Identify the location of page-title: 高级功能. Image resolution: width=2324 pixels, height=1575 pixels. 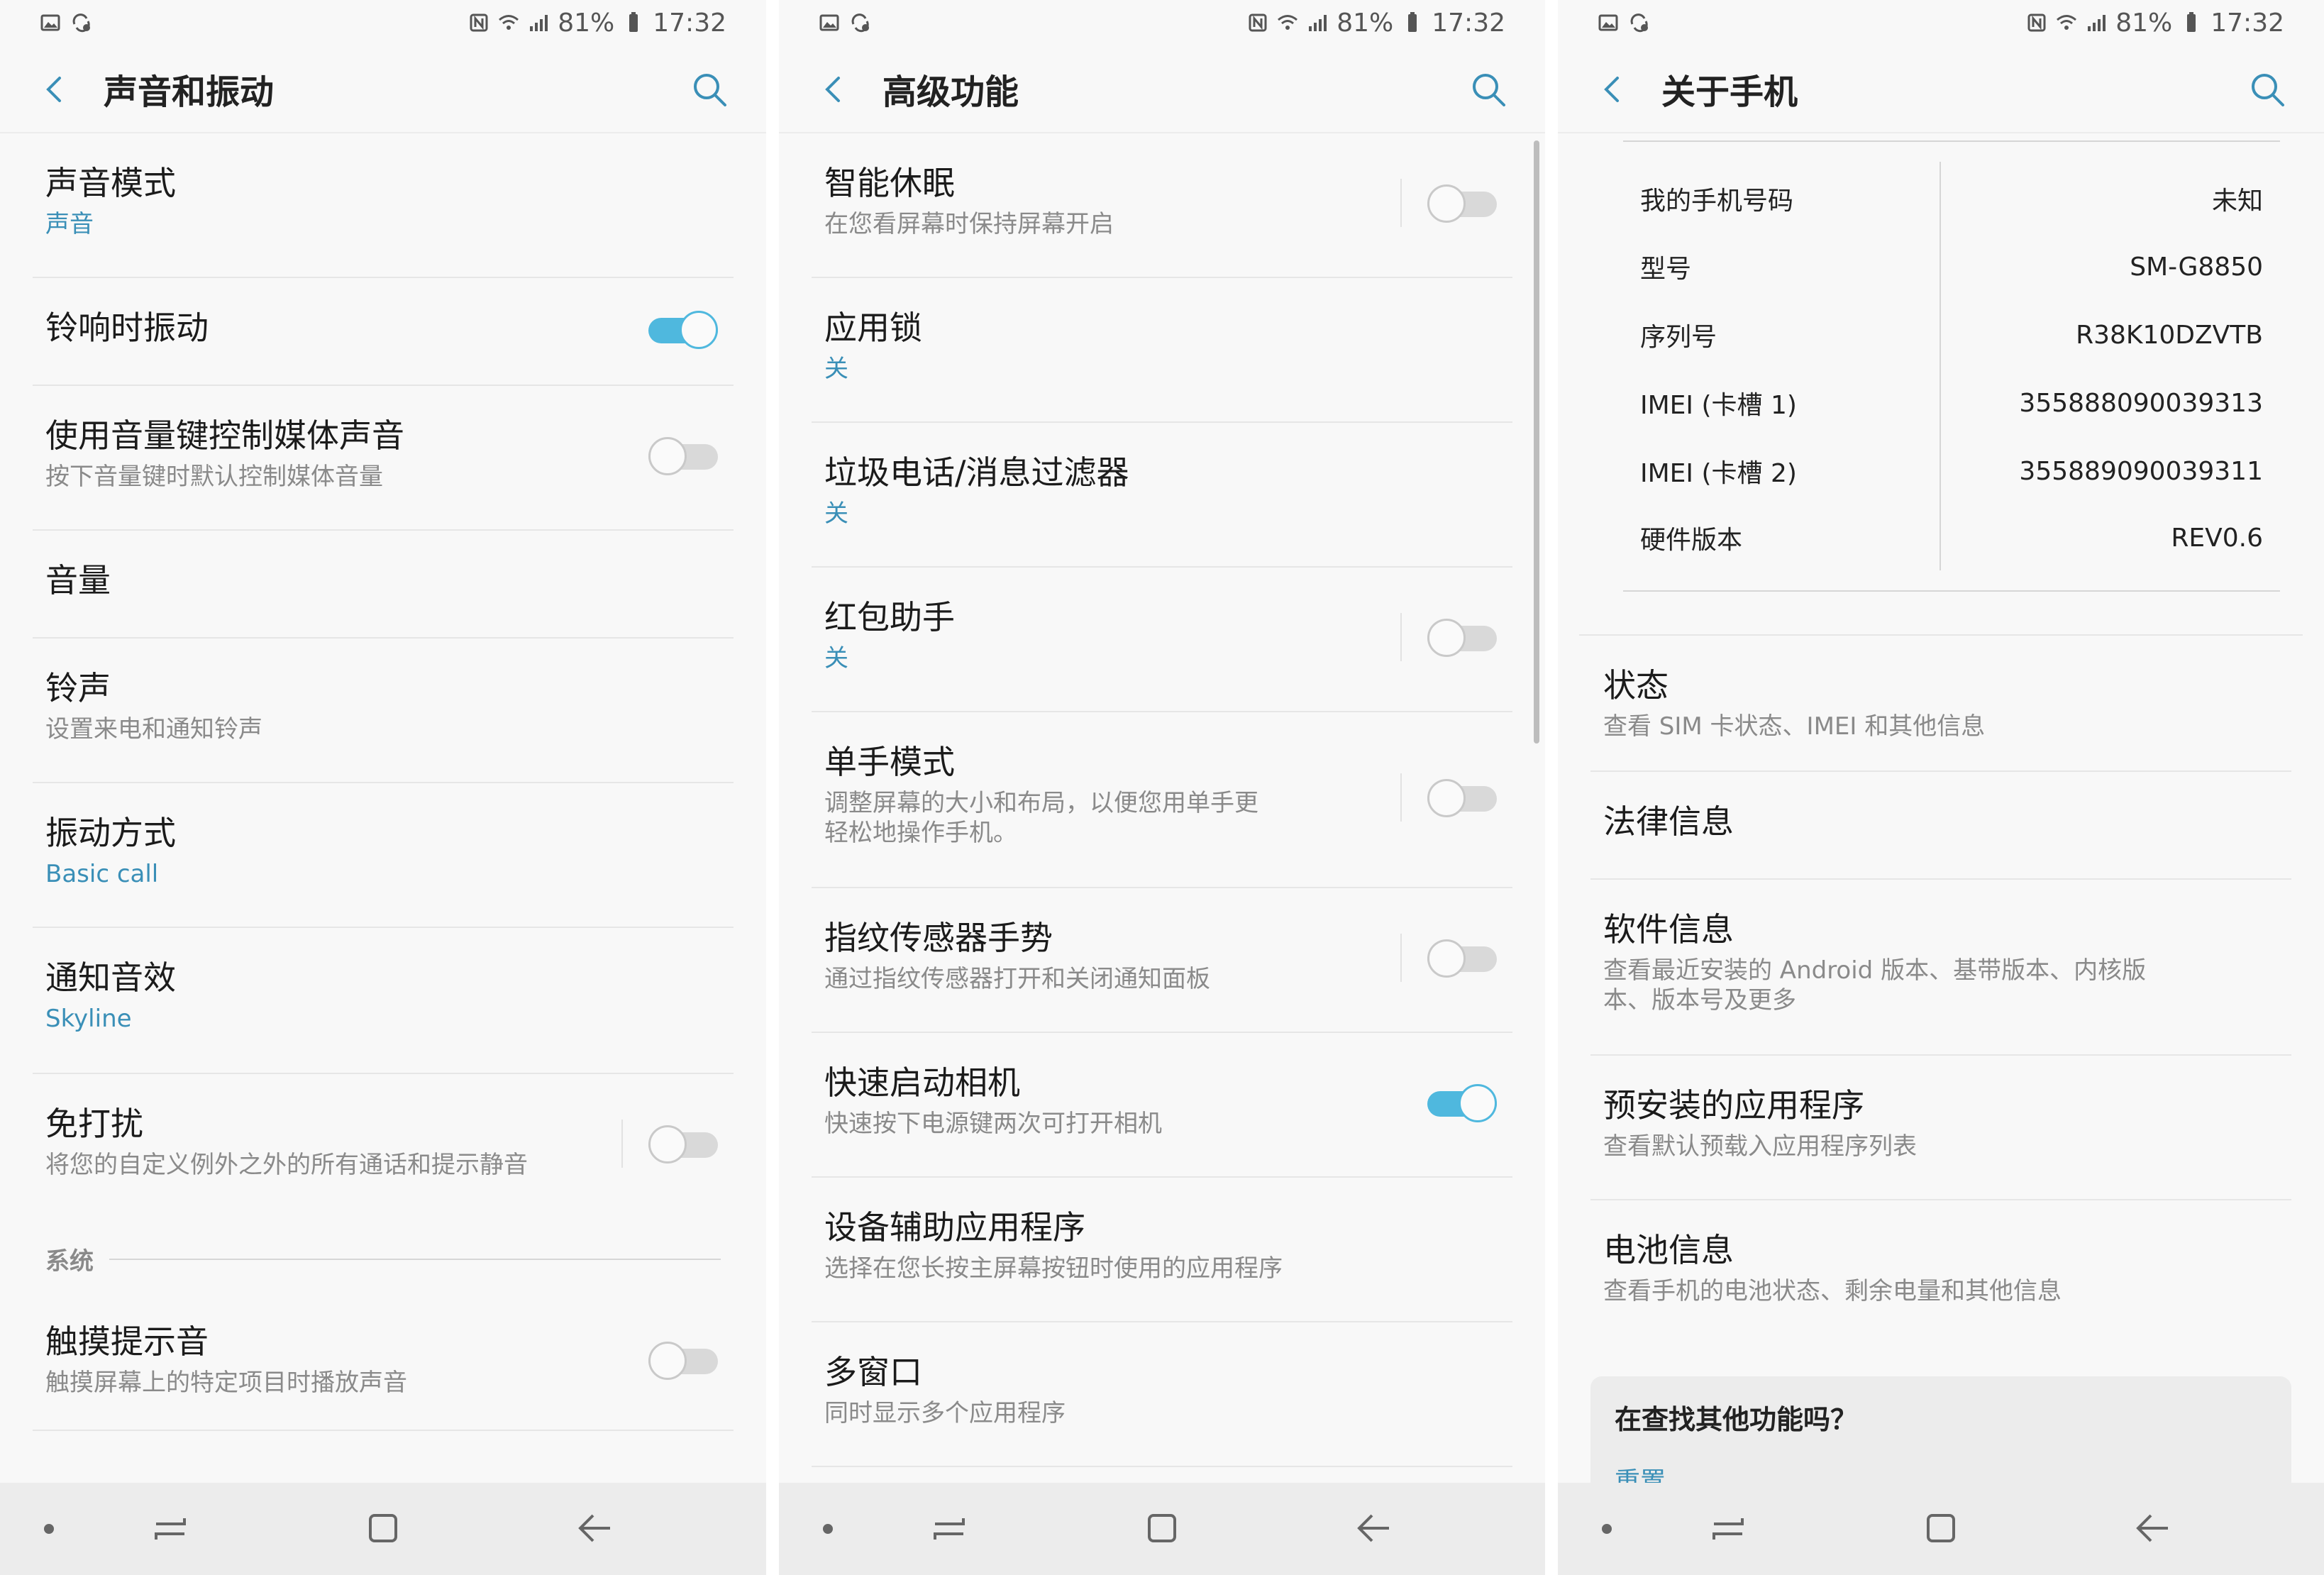
(950, 92).